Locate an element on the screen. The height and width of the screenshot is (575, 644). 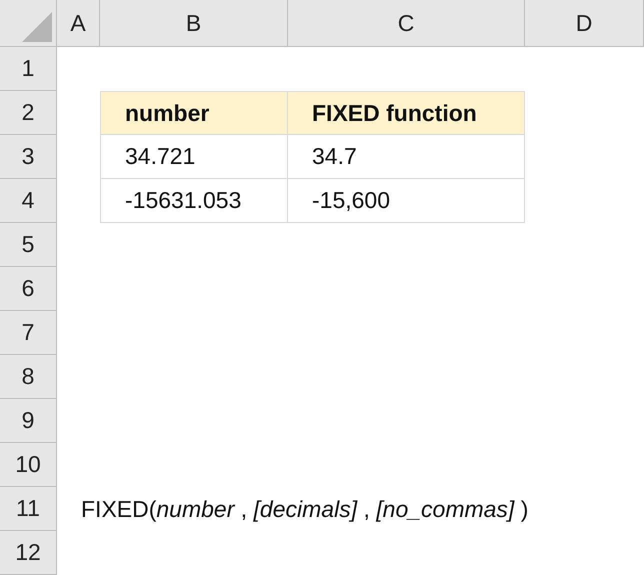
row-header: 1 is located at coordinates (28, 69).